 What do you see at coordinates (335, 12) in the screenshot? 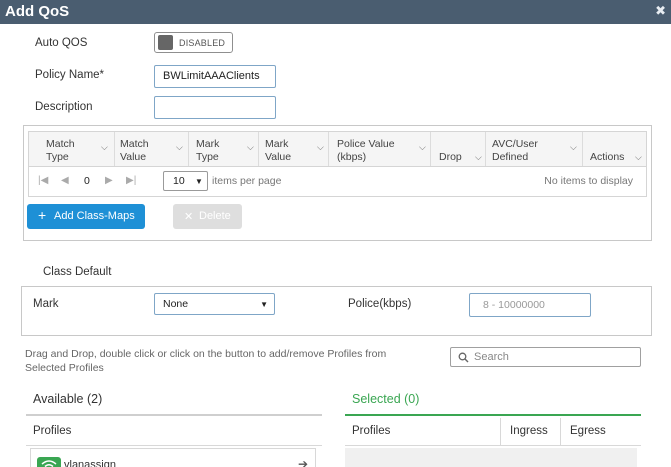
I see `dialog-titlebar: Add QoS ✖` at bounding box center [335, 12].